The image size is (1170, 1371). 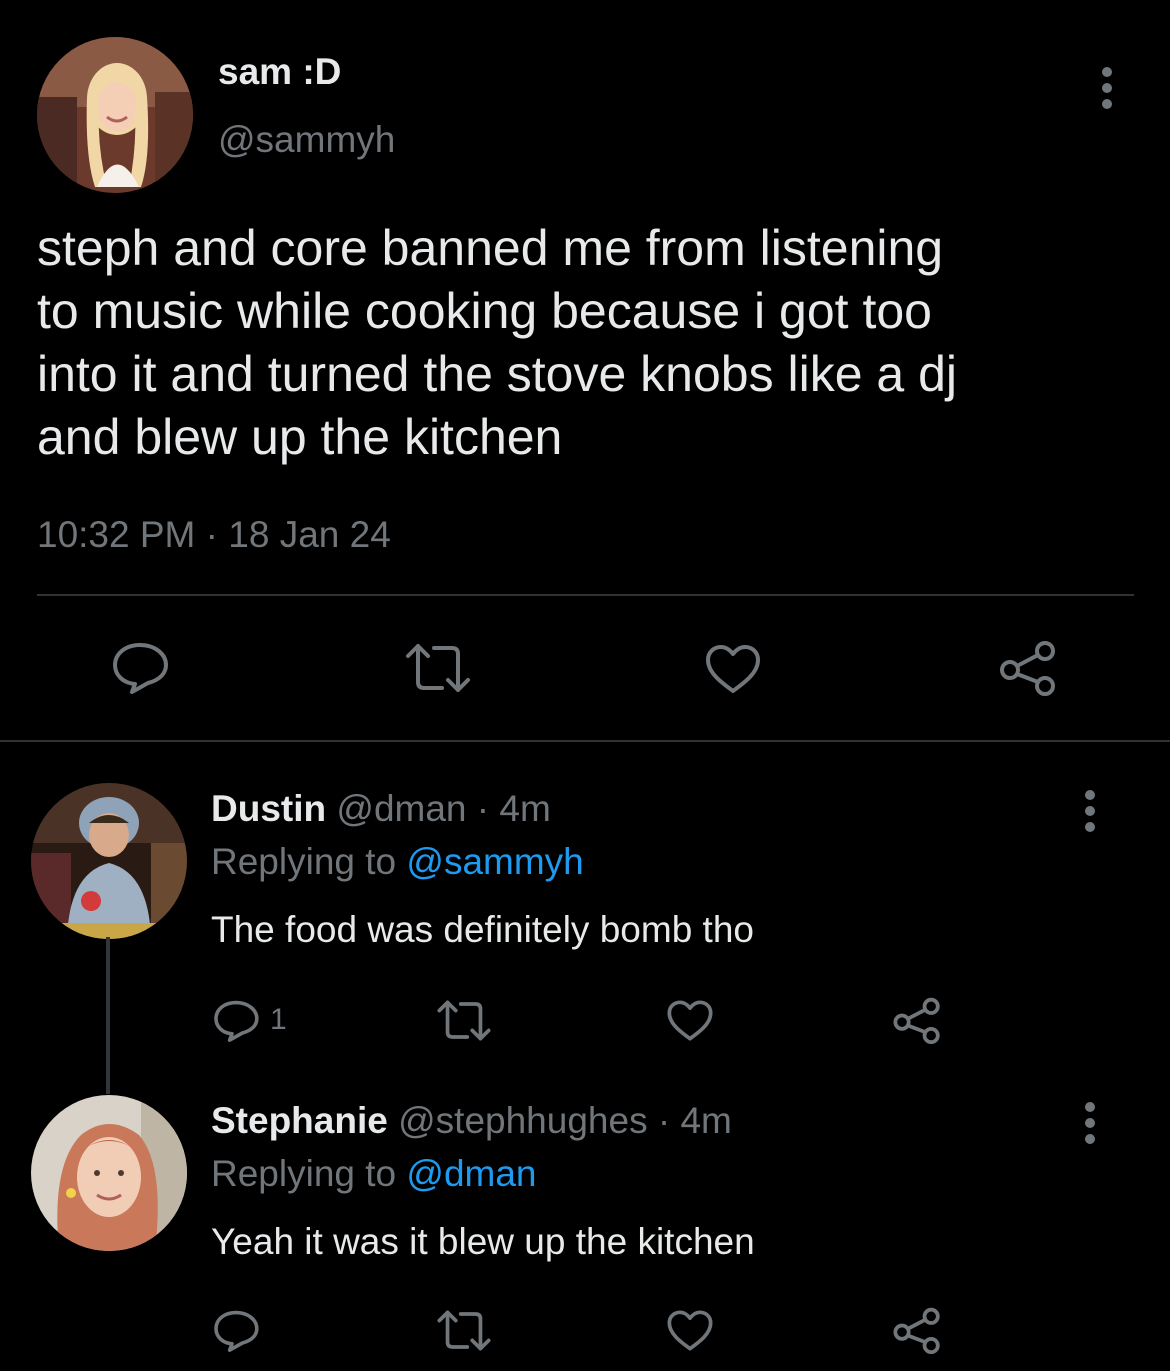 I want to click on section-divider, so click(x=585, y=741).